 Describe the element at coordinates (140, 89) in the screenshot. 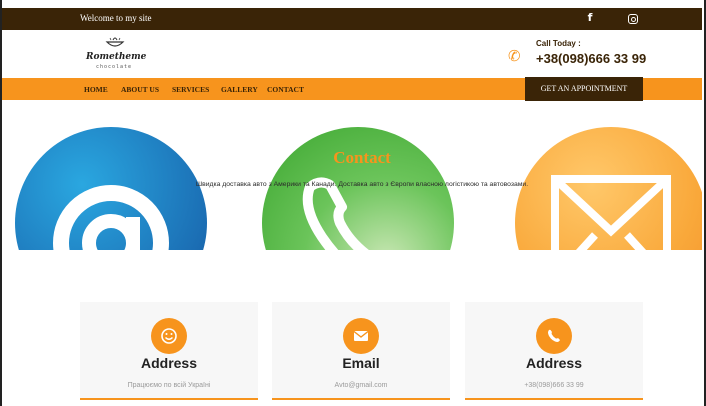

I see `nav-about-us: ABOUT US` at that location.